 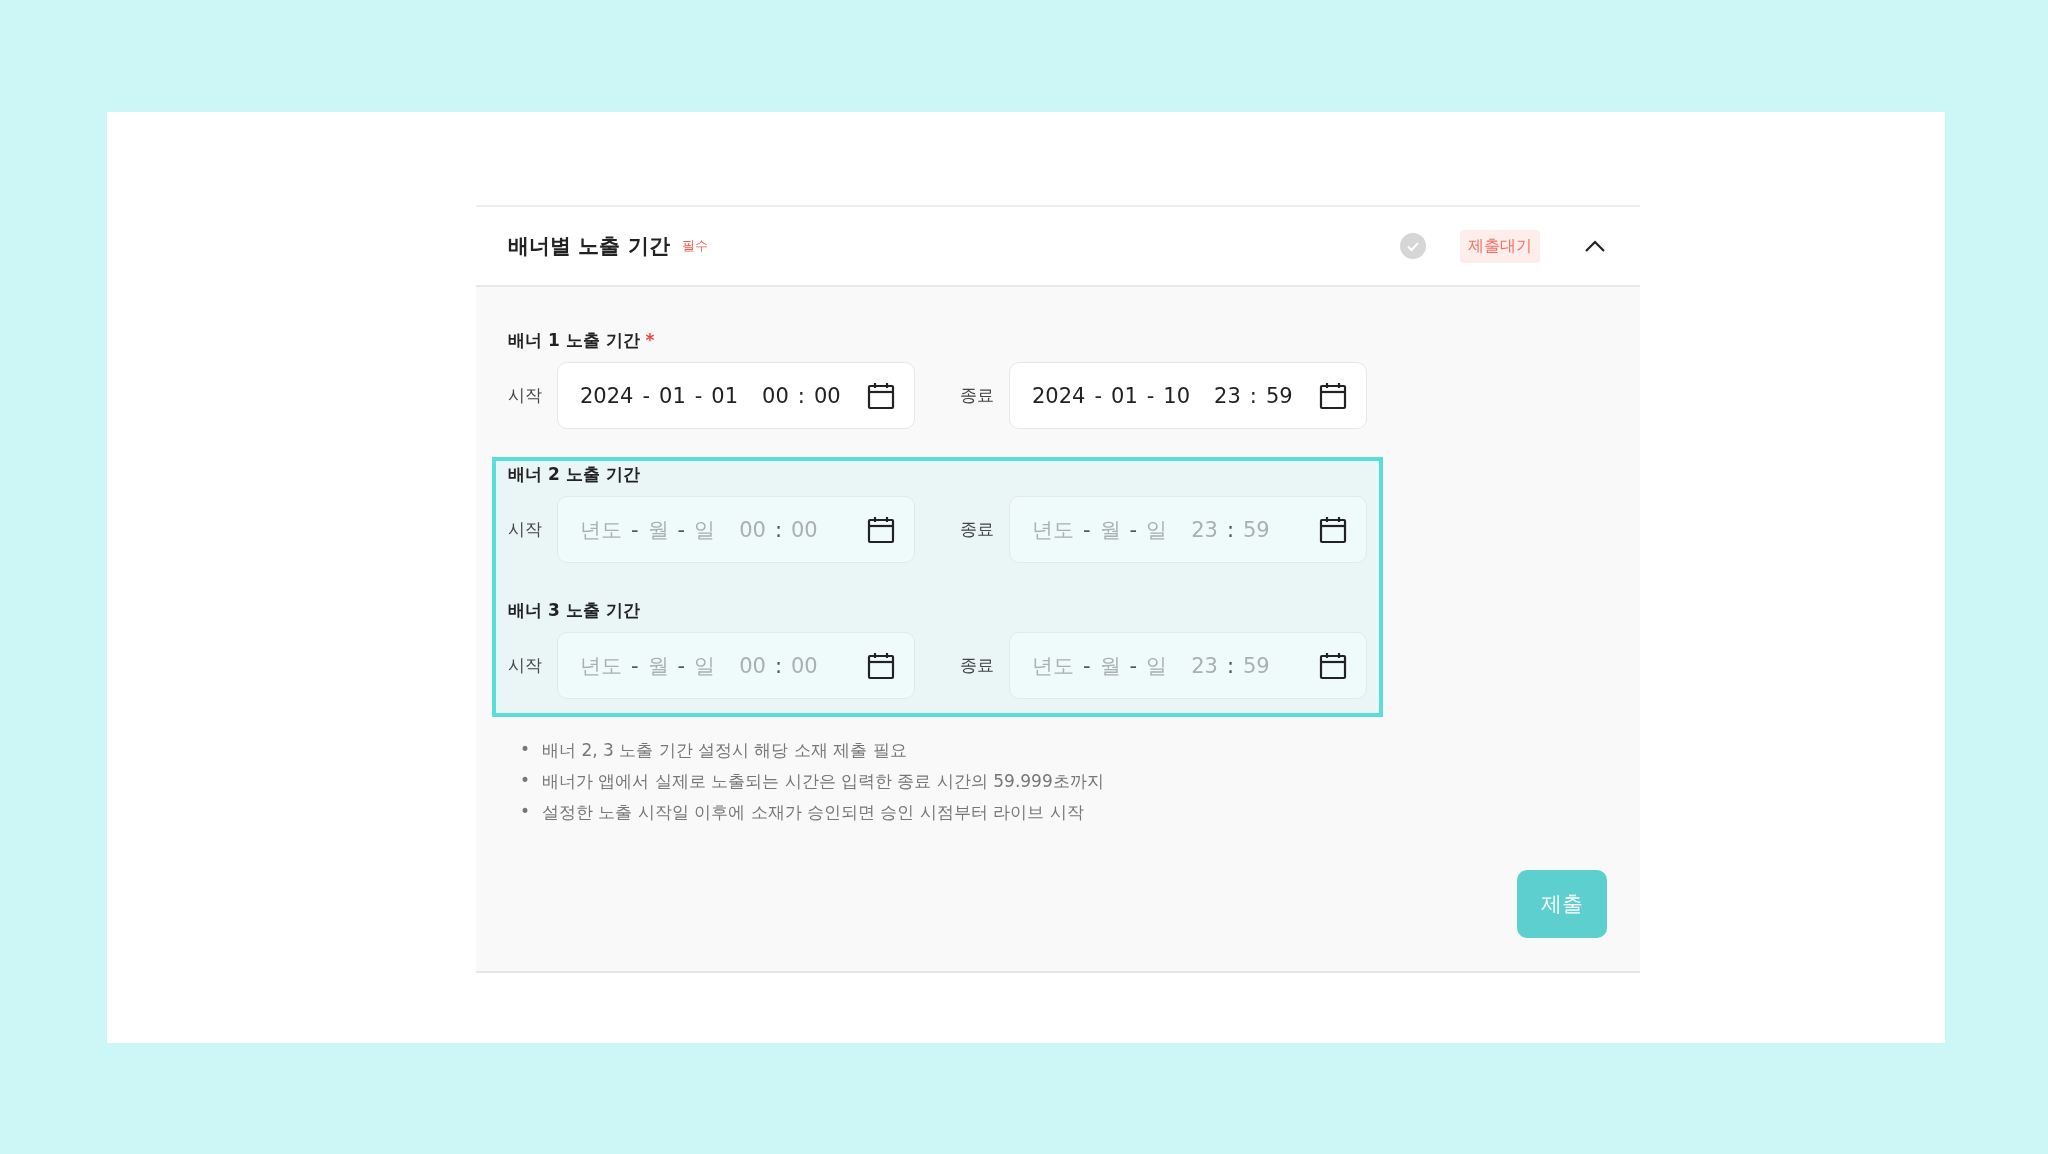 I want to click on note-text: 배너가 앱에서 실제로 노출되는 시간은 입력한 종료 시간의 59.999초까지, so click(x=823, y=781).